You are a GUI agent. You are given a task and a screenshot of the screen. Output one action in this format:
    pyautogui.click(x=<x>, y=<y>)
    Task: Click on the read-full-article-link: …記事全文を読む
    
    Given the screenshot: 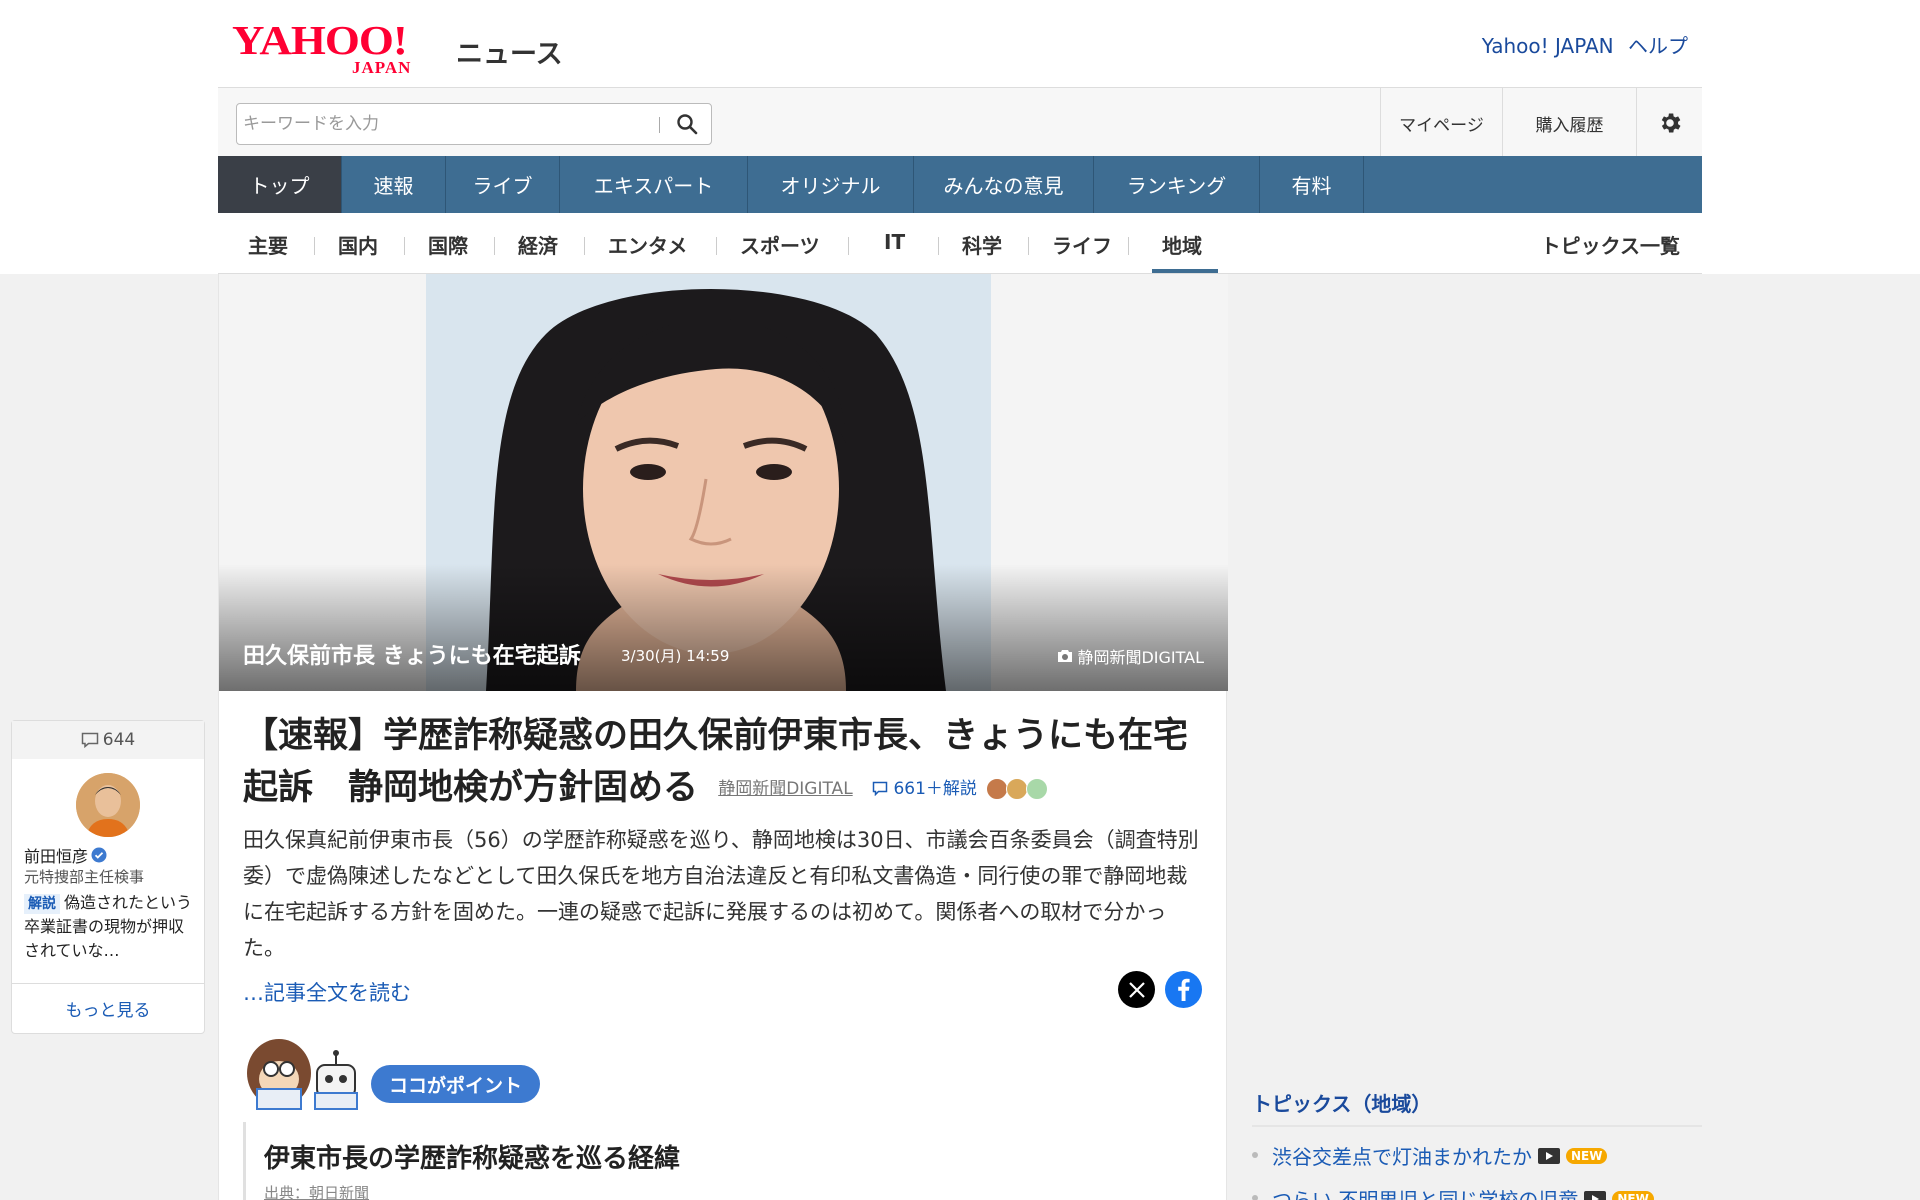 What is the action you would take?
    pyautogui.click(x=327, y=992)
    